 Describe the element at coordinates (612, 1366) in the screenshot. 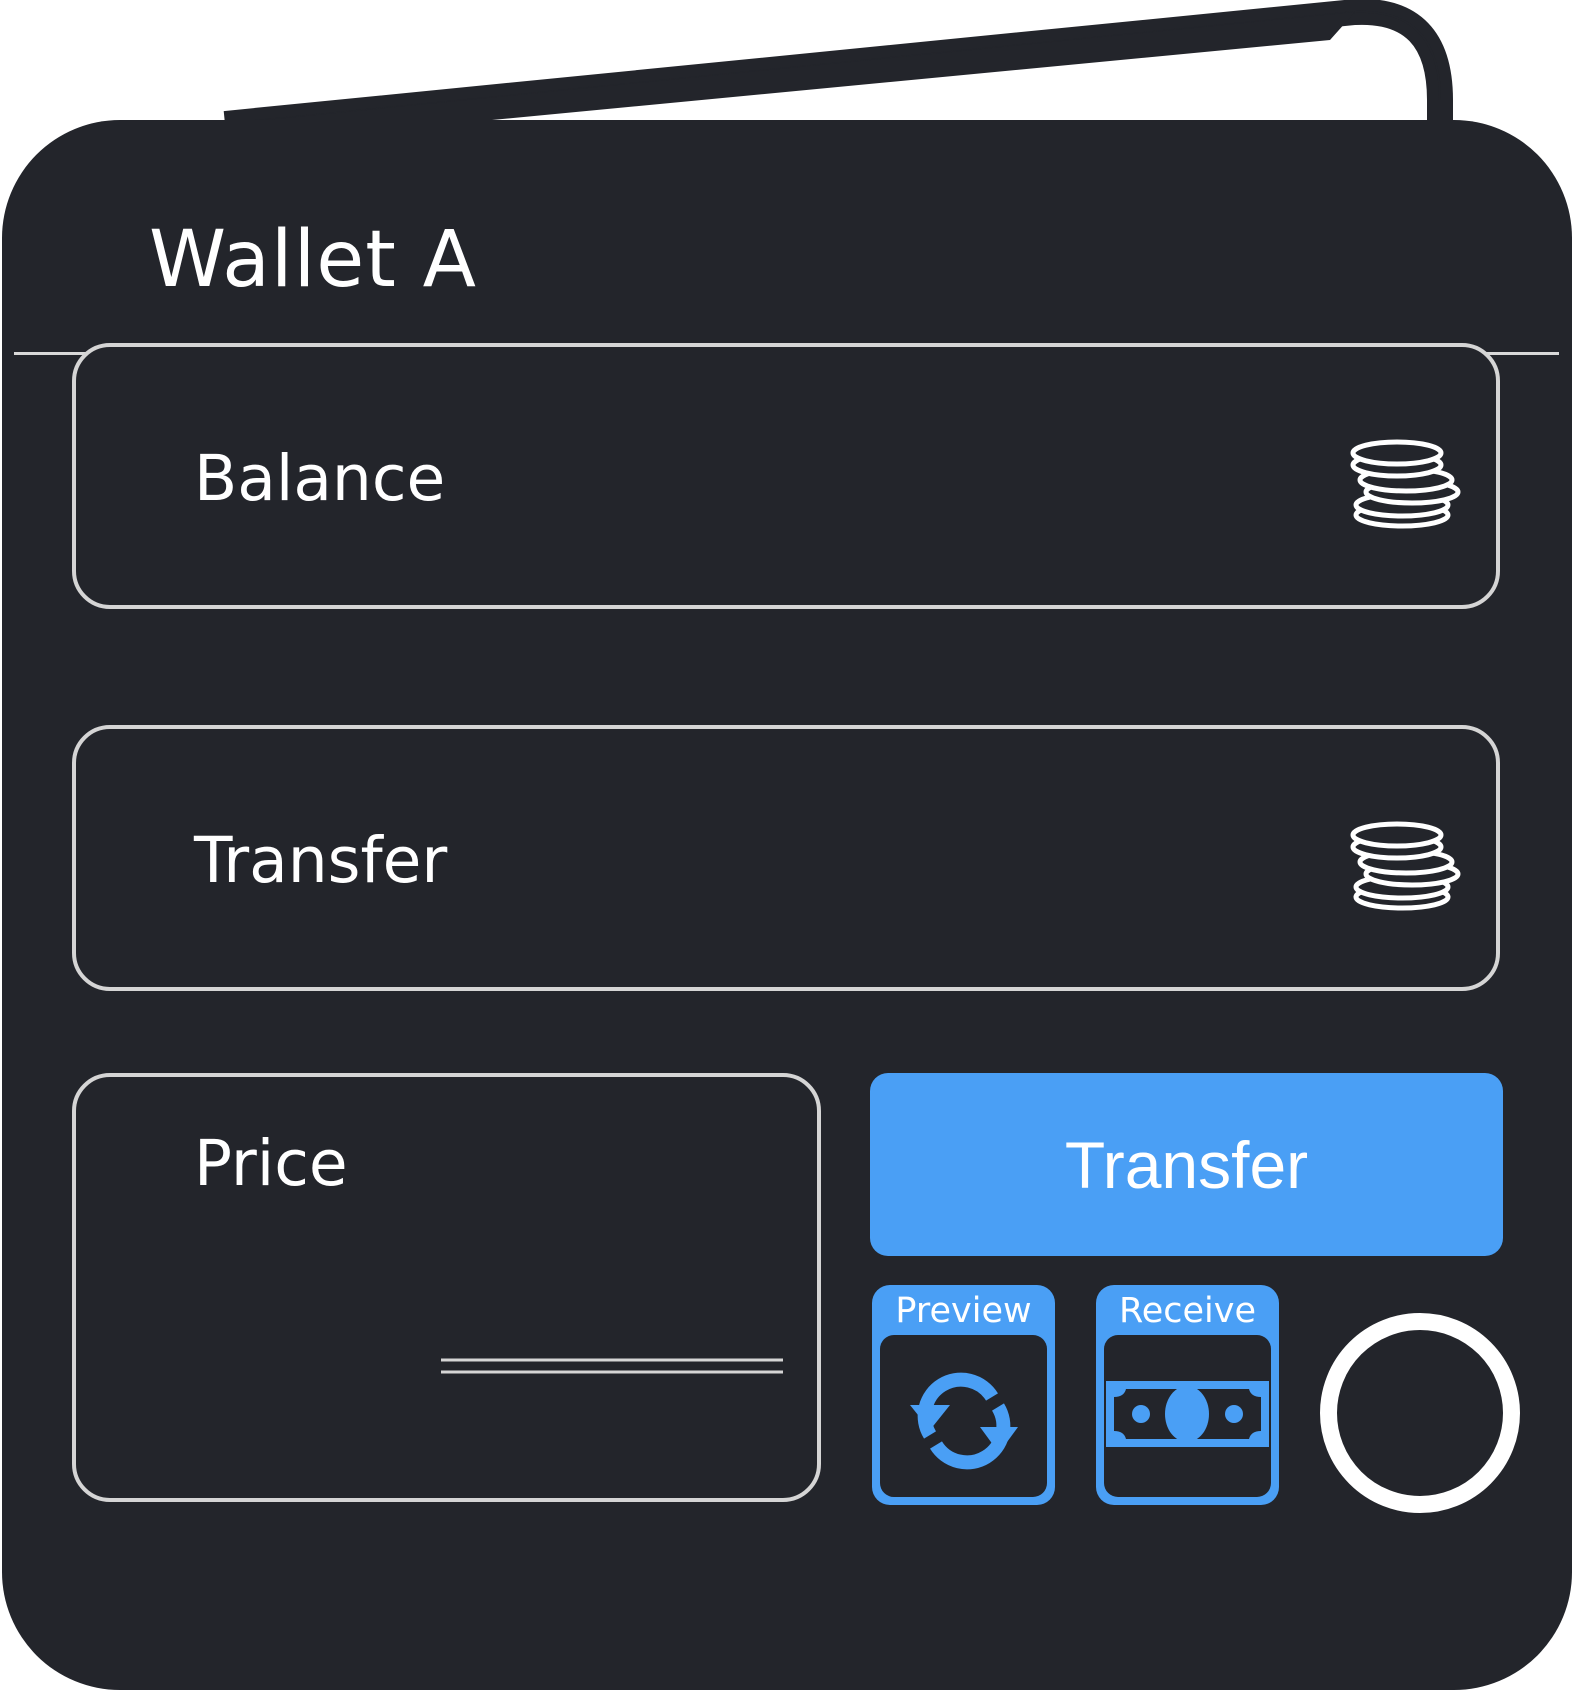

I see `price-input-underline` at that location.